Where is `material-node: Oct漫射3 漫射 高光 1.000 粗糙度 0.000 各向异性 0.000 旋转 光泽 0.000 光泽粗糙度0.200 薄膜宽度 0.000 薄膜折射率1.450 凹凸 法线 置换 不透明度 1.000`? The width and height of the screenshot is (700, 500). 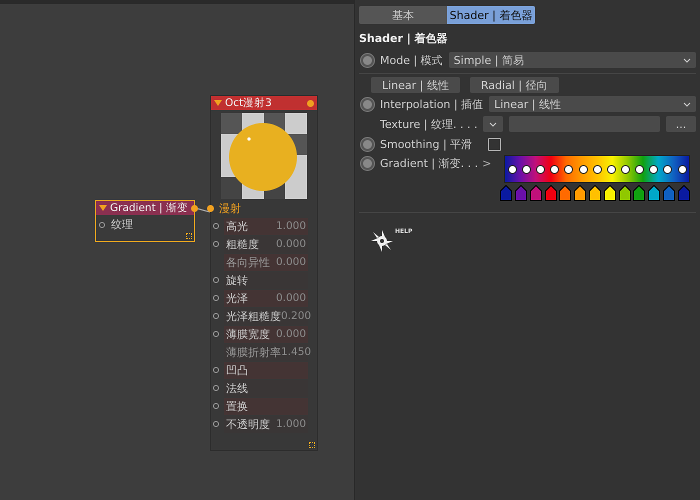
material-node: Oct漫射3 漫射 高光 1.000 粗糙度 0.000 各向异性 0.000 旋转 光泽 0.000 光泽粗糙度0.200 薄膜宽度 0.000 薄膜折射率1.450 凹凸 法线 置换 不透明度 1.000 is located at coordinates (264, 273).